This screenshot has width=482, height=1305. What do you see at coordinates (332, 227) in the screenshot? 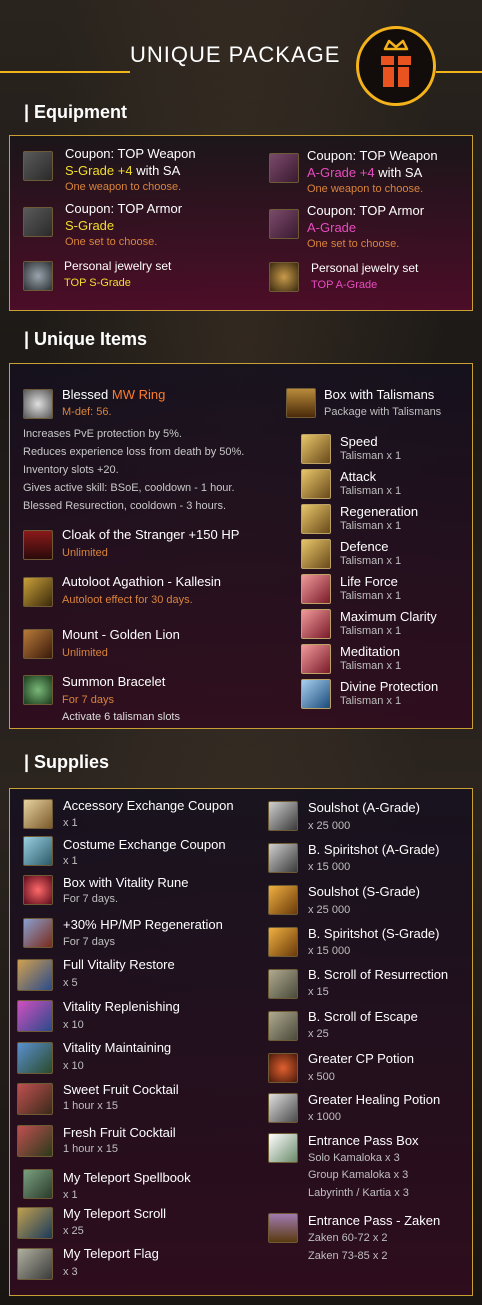
I see `grade-label: A-Grade` at bounding box center [332, 227].